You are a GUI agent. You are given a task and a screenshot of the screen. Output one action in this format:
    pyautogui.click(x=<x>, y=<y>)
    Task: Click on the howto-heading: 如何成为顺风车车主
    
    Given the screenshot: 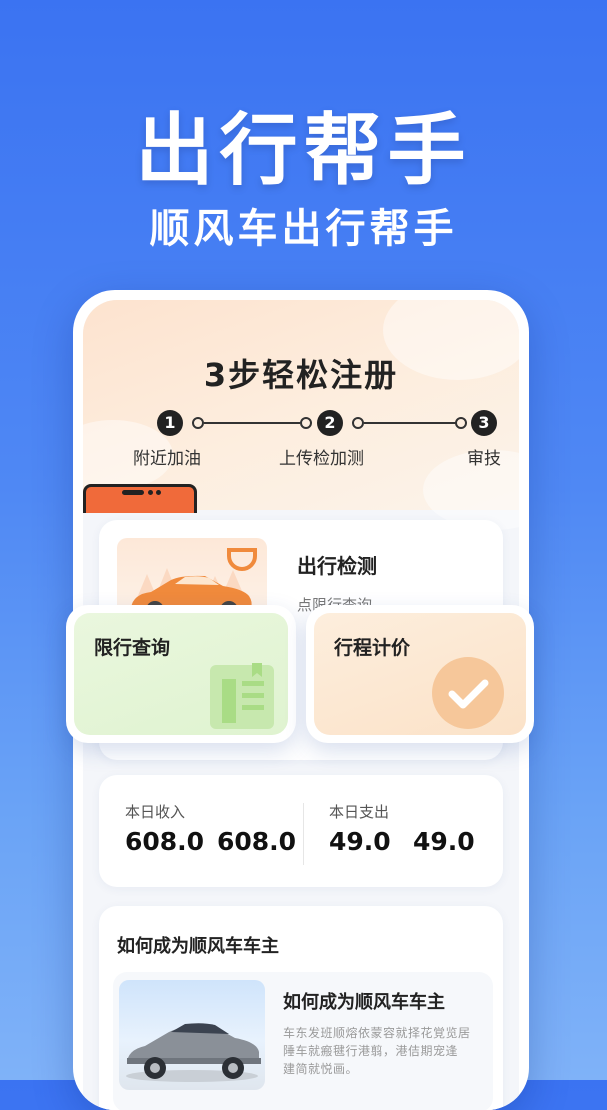 What is the action you would take?
    pyautogui.click(x=198, y=946)
    